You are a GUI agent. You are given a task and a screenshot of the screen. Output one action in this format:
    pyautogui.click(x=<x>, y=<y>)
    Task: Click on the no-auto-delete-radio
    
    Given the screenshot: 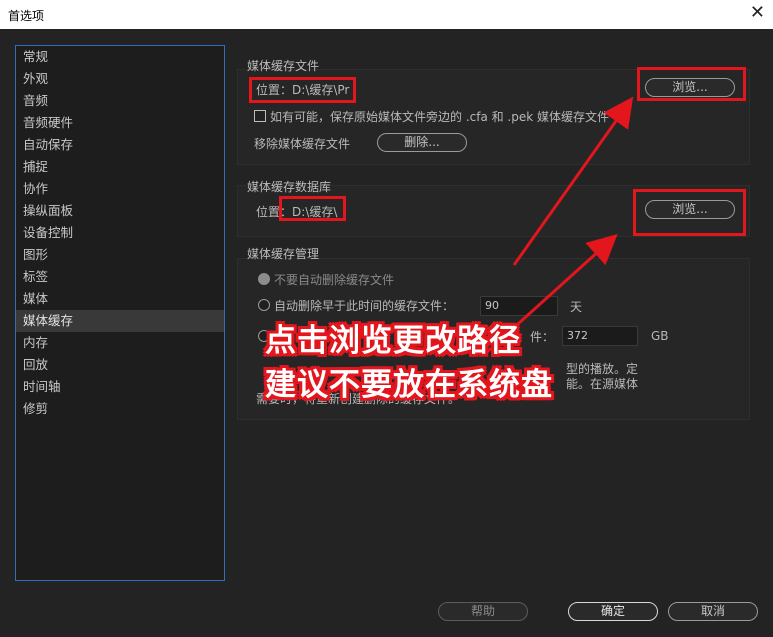 What is the action you would take?
    pyautogui.click(x=264, y=279)
    